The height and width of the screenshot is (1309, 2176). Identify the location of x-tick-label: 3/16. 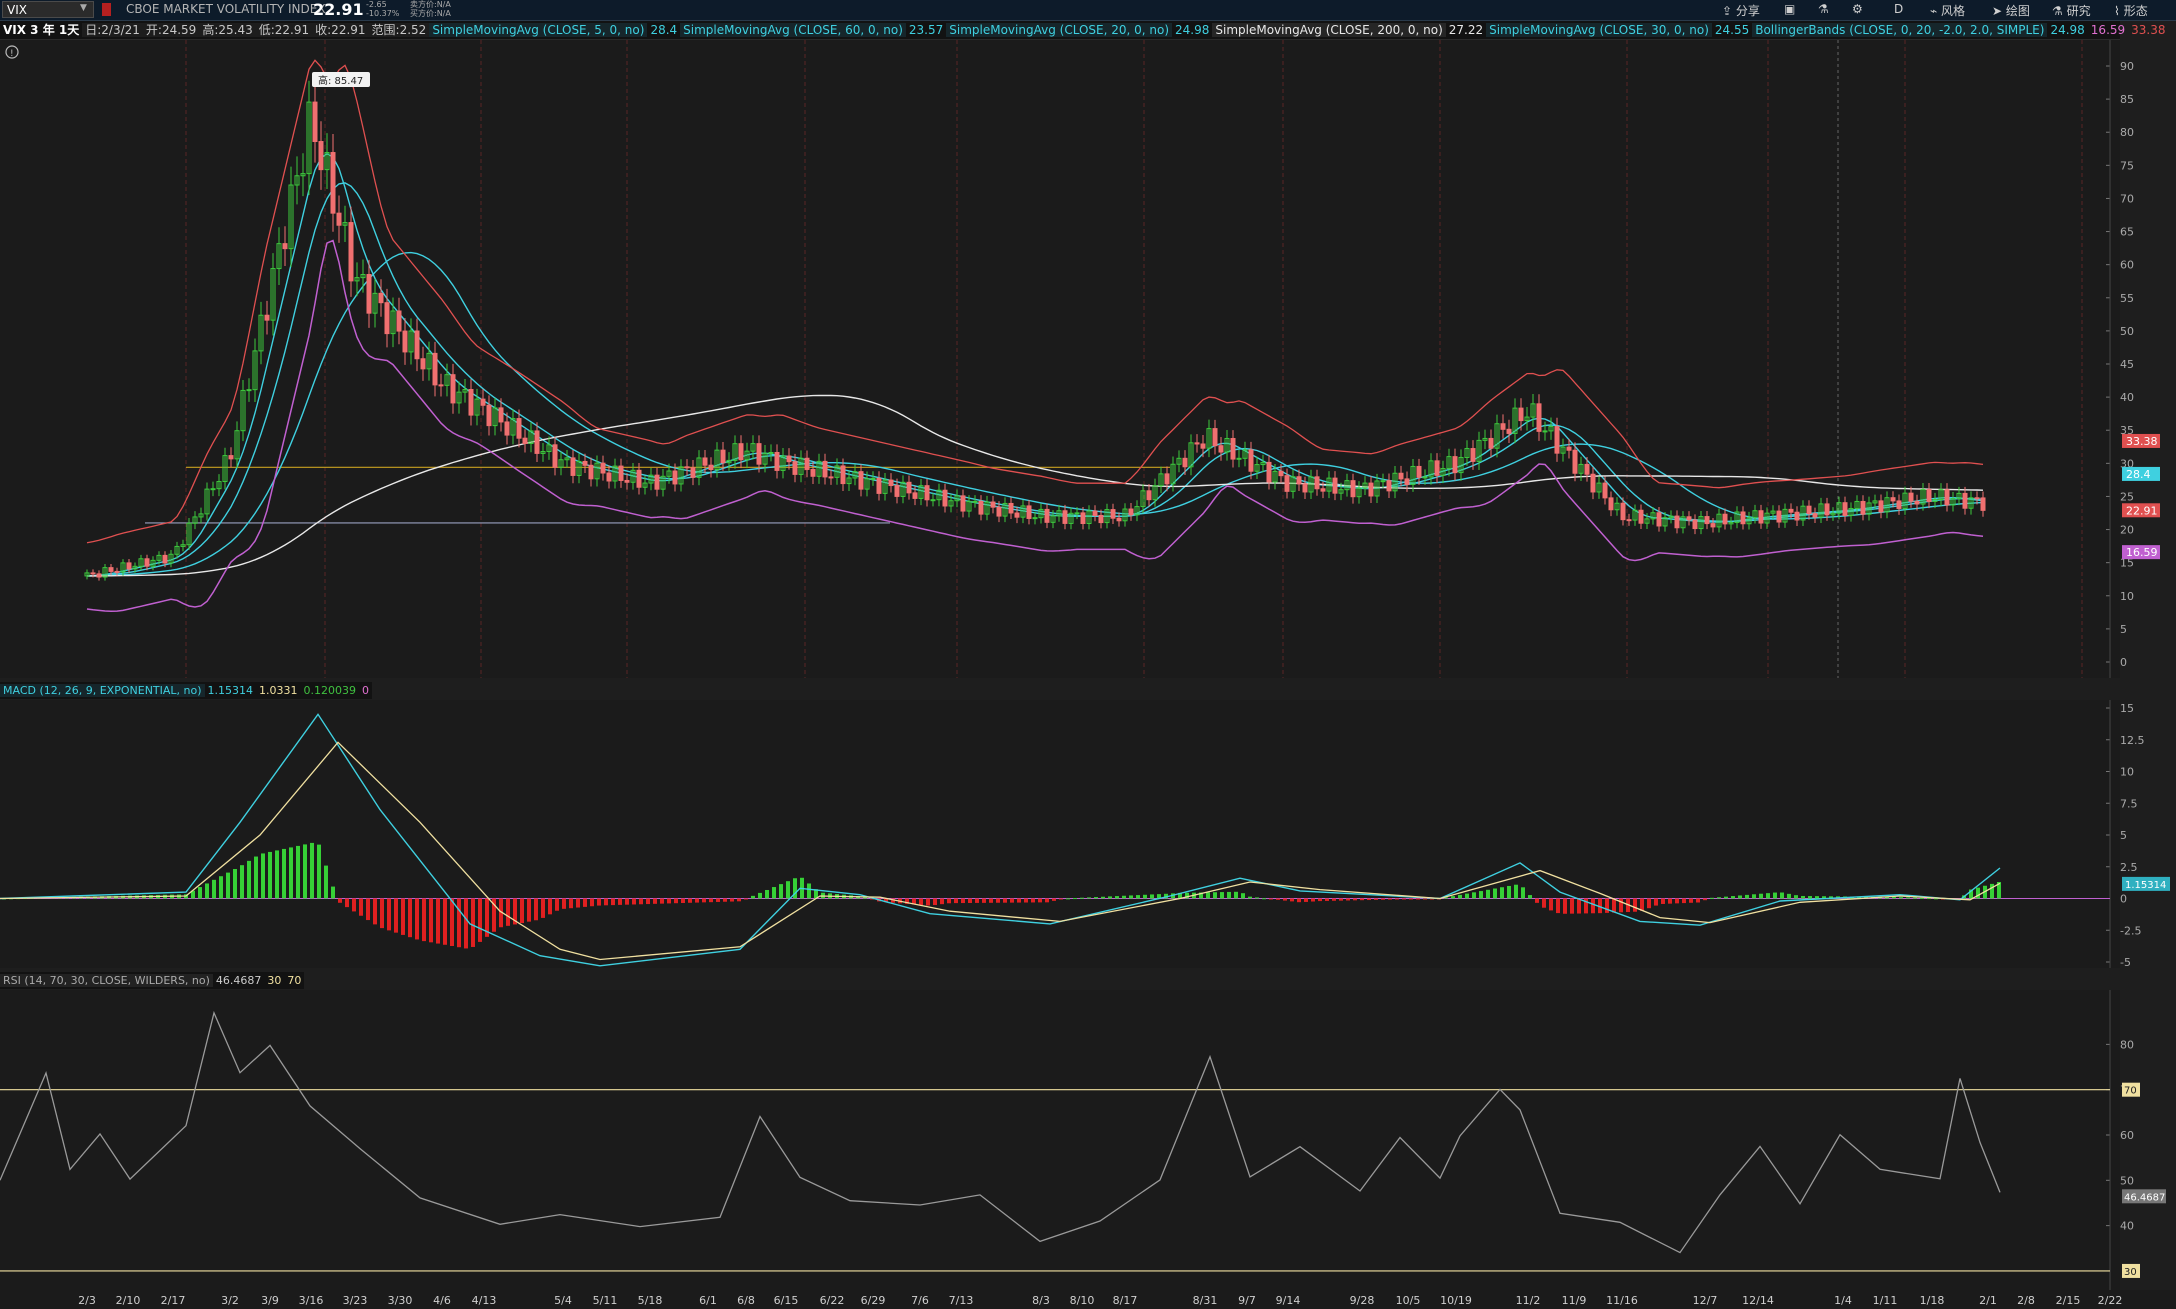
(311, 1300).